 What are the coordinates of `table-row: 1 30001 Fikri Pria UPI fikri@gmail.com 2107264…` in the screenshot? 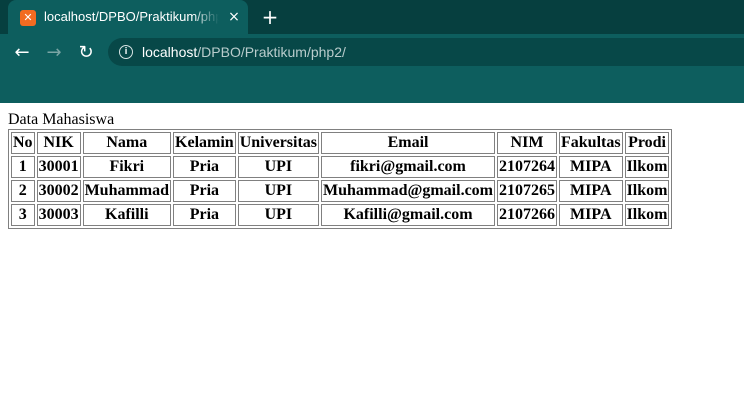 It's located at (340, 167).